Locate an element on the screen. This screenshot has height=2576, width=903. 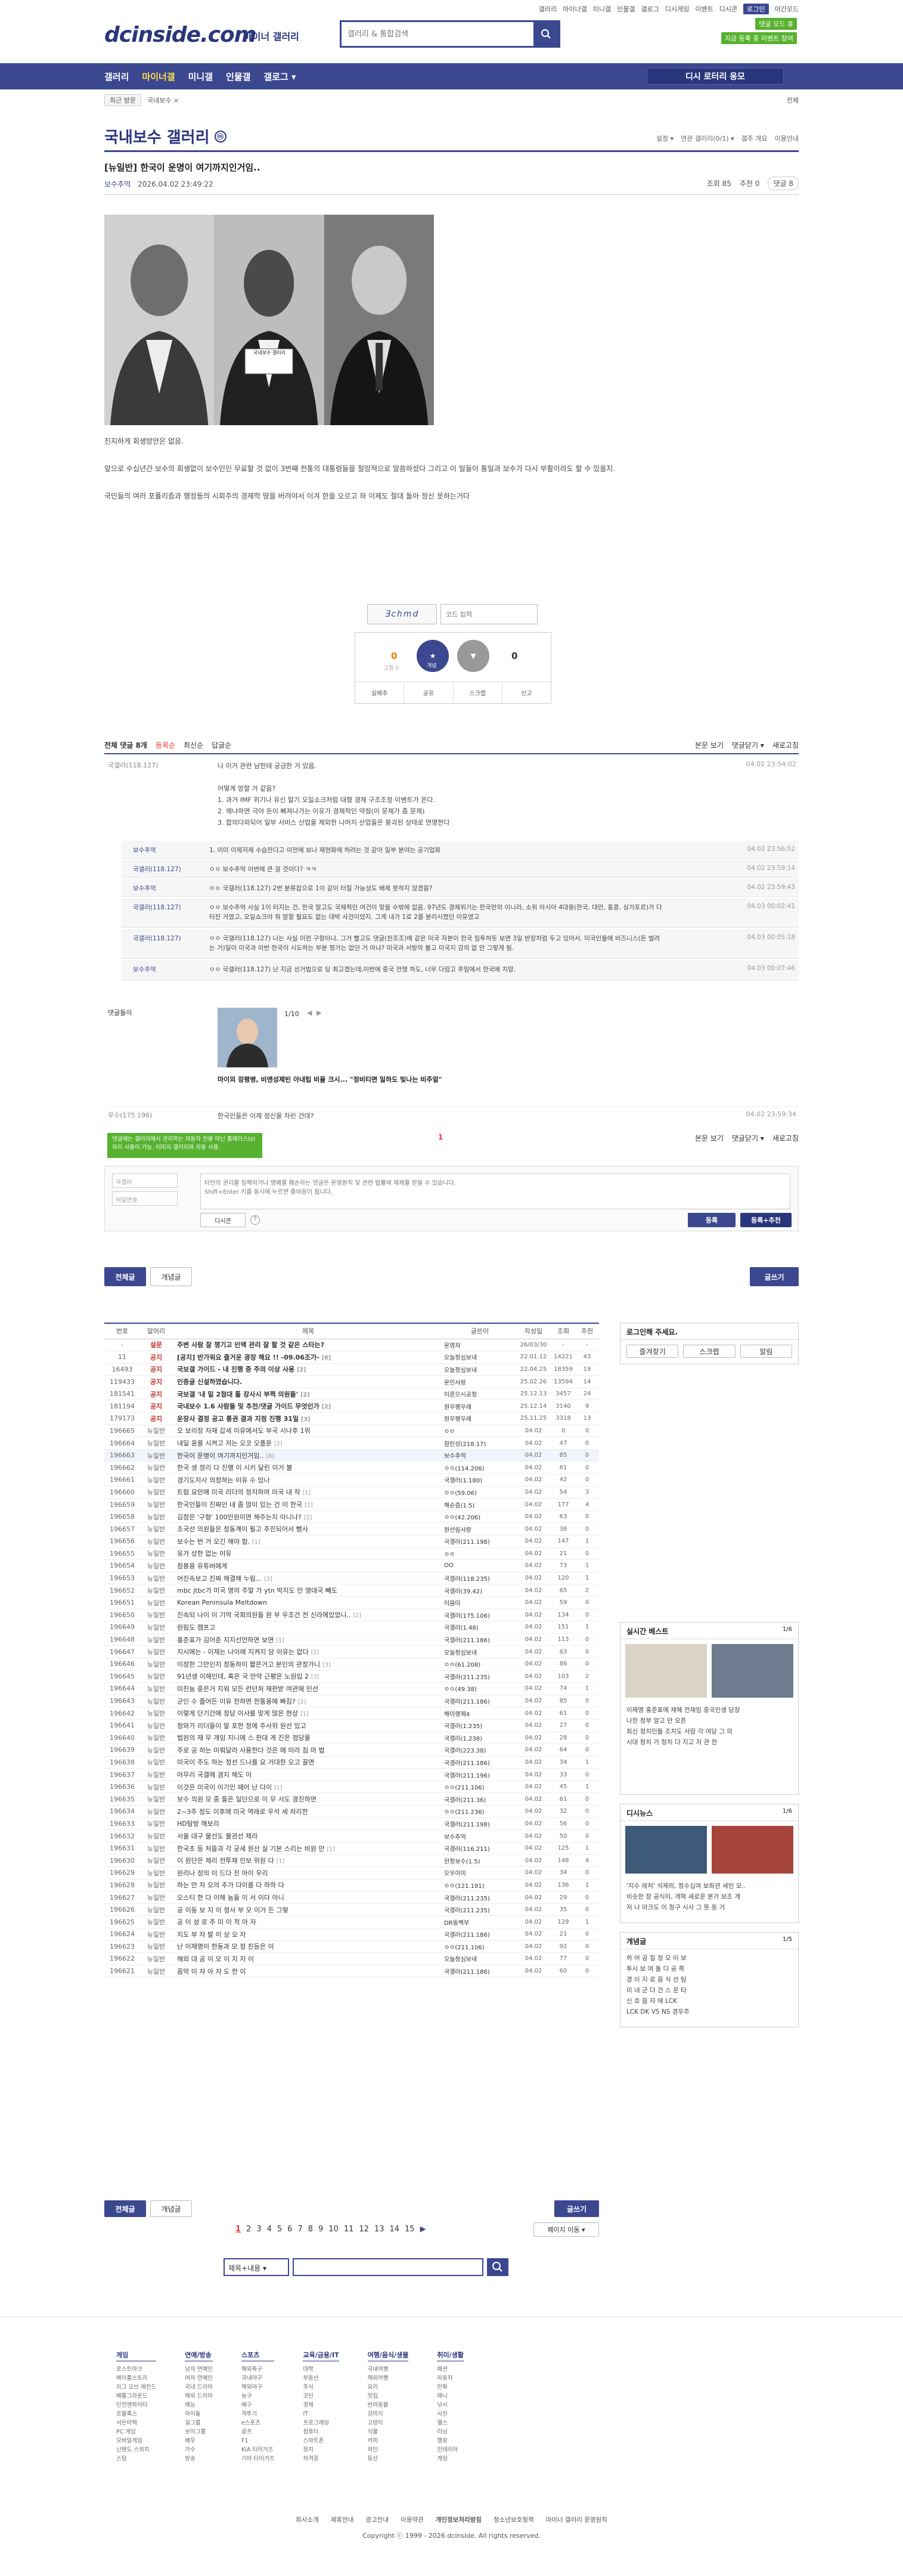
page-link: 8 is located at coordinates (310, 2229).